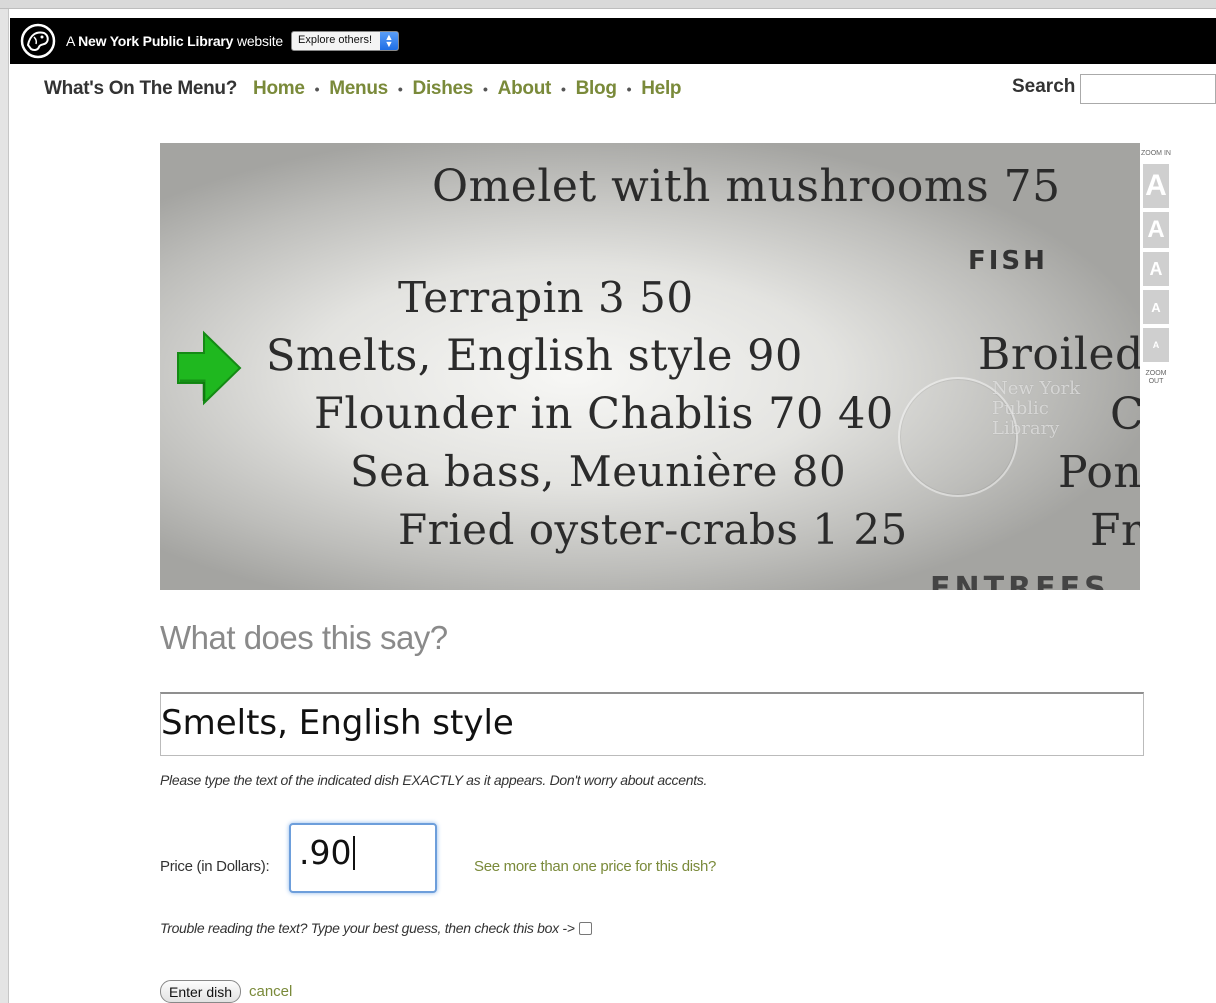 The width and height of the screenshot is (1216, 1003). What do you see at coordinates (1148, 89) in the screenshot?
I see `search-input` at bounding box center [1148, 89].